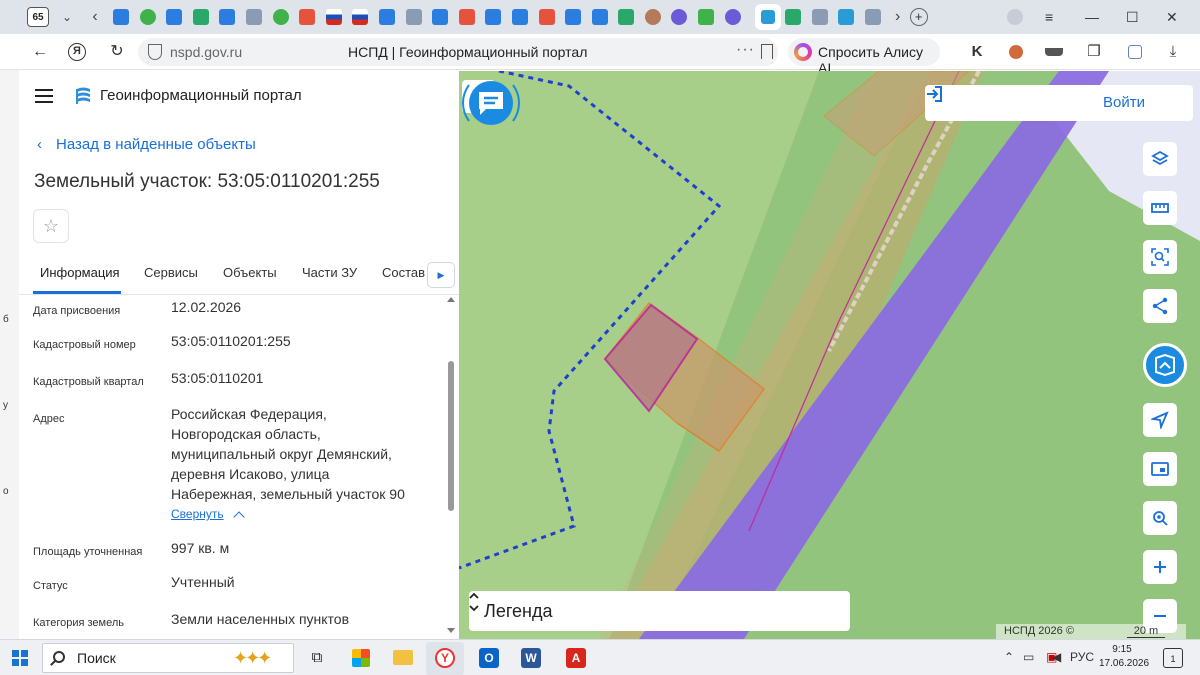 The image size is (1200, 675). I want to click on maximize-icon: ☐, so click(1134, 17).